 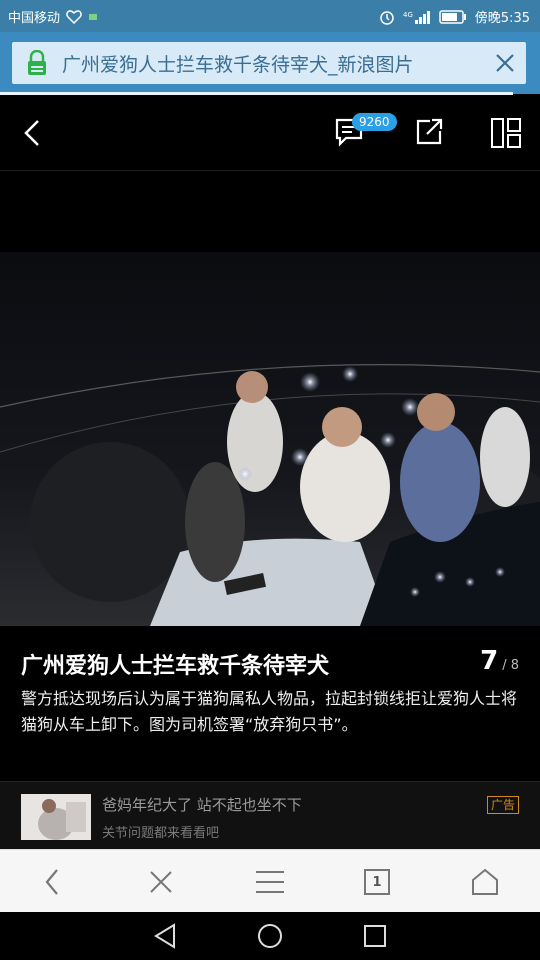 What do you see at coordinates (452, 16) in the screenshot?
I see `battery-icon` at bounding box center [452, 16].